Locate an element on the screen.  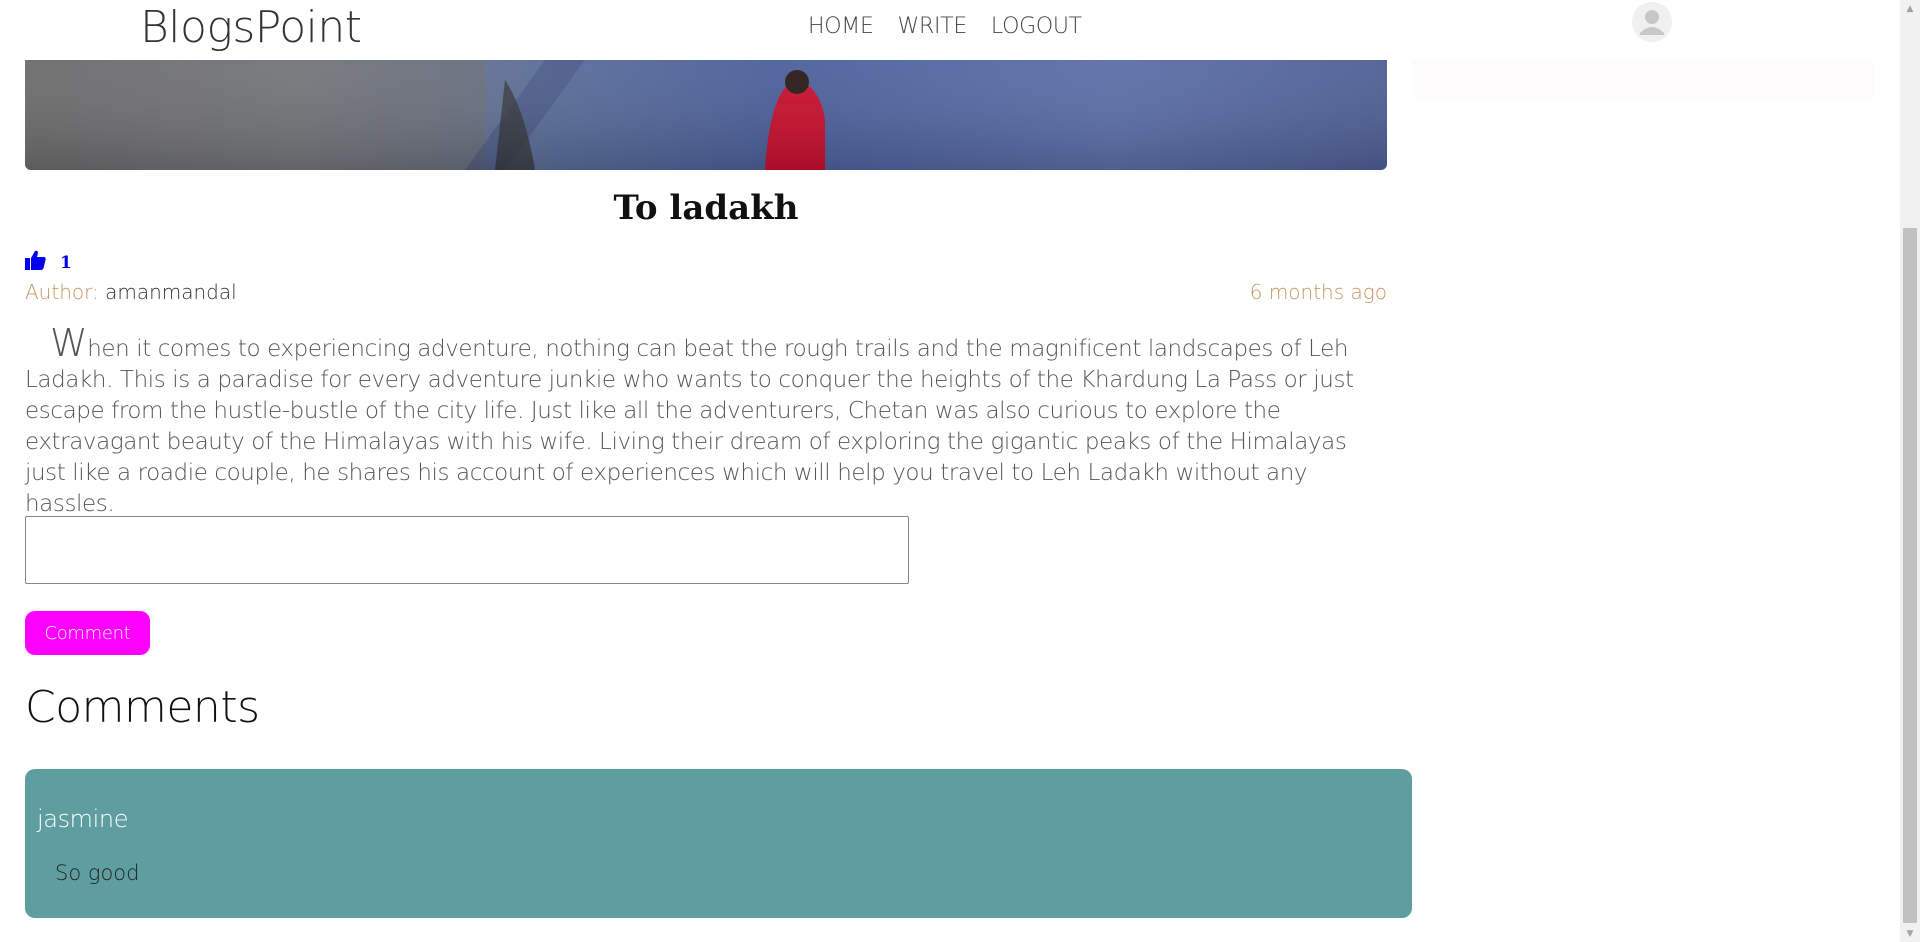
nav-logout: LOGOUT is located at coordinates (1036, 26).